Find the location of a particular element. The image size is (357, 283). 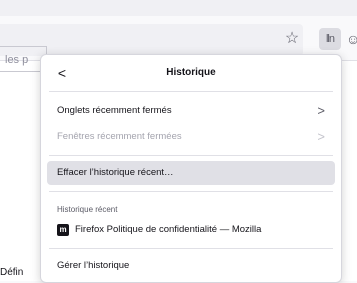

panel-title: Historique is located at coordinates (191, 72).